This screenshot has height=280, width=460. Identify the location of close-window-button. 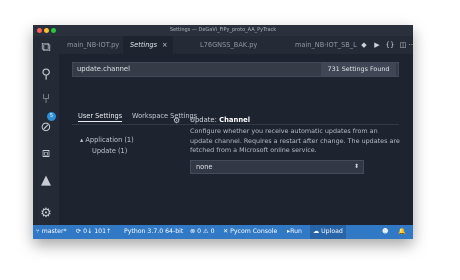
(39, 30).